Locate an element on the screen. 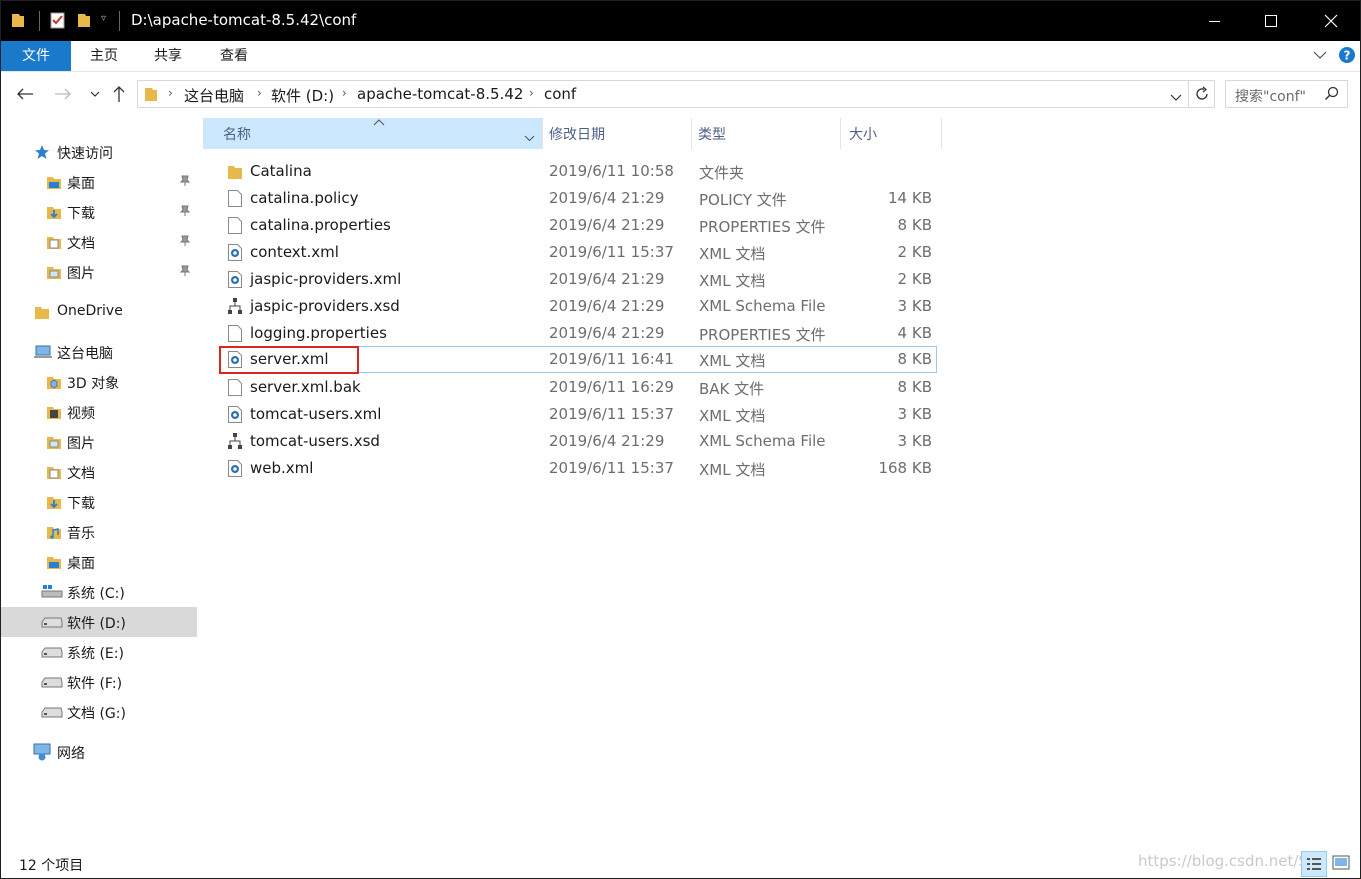  downloads-folder-icon is located at coordinates (54, 214).